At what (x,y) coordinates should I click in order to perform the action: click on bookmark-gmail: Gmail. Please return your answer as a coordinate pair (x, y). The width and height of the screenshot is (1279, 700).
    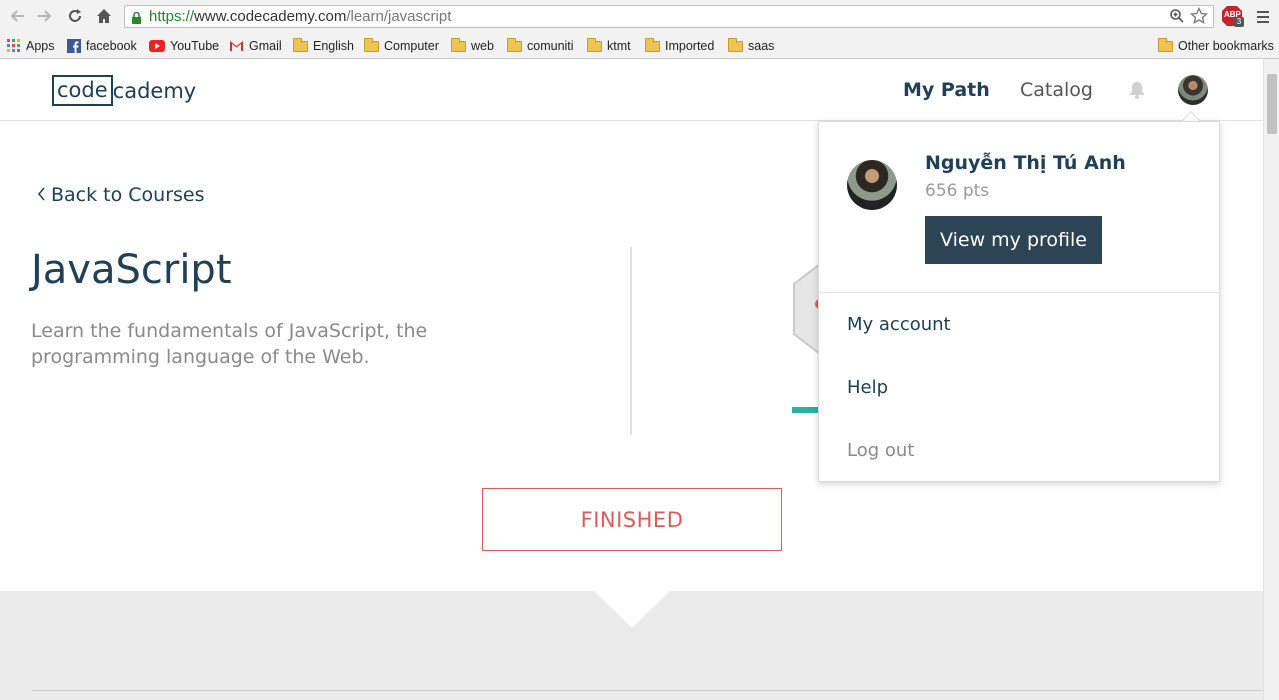
    Looking at the image, I should click on (255, 46).